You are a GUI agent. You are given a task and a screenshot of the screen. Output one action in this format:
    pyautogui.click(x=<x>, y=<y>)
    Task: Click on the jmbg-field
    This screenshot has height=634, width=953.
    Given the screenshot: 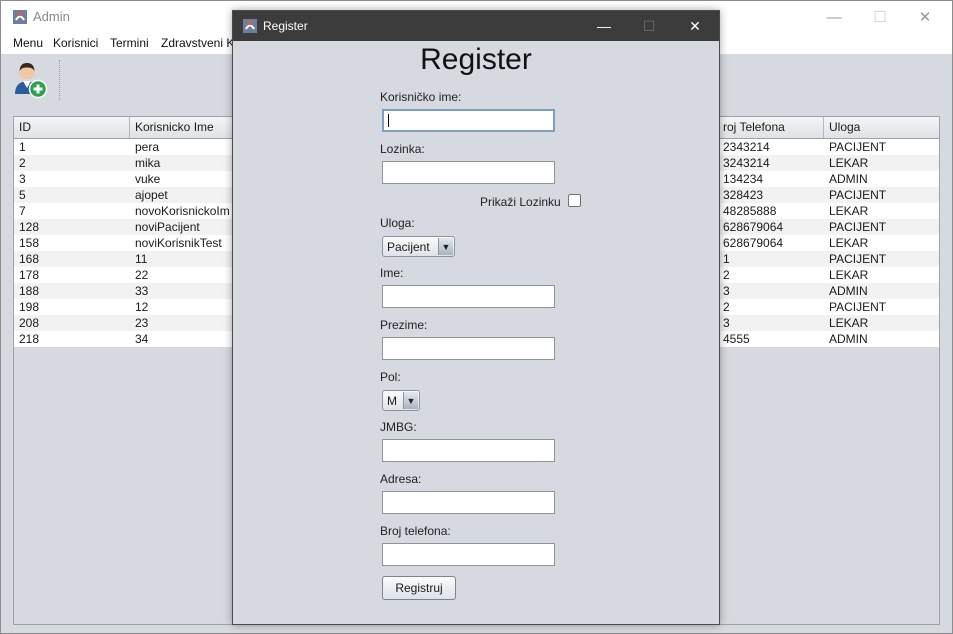 What is the action you would take?
    pyautogui.click(x=468, y=450)
    